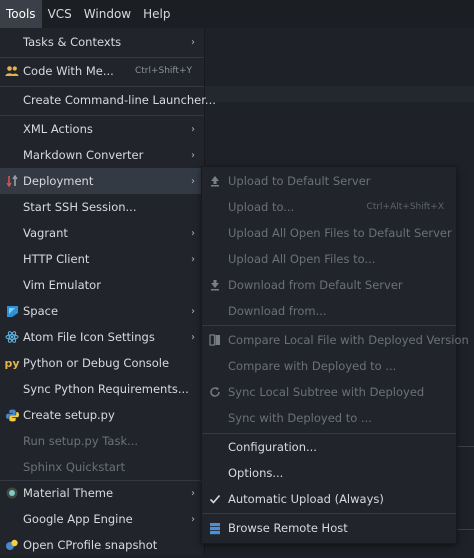  I want to click on upload-icon, so click(215, 181).